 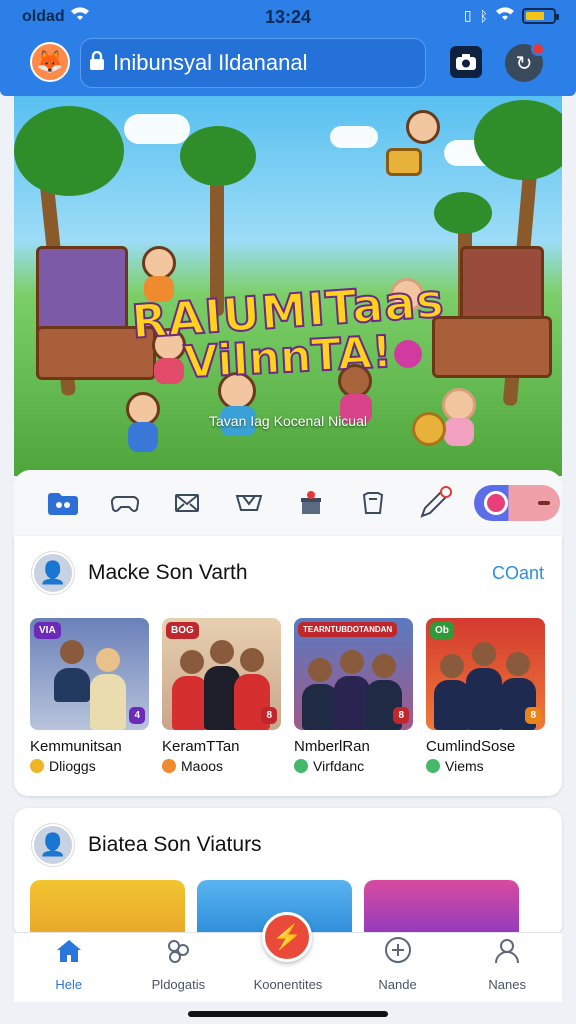 I want to click on bluetooth-icon: ᛒ, so click(x=483, y=15).